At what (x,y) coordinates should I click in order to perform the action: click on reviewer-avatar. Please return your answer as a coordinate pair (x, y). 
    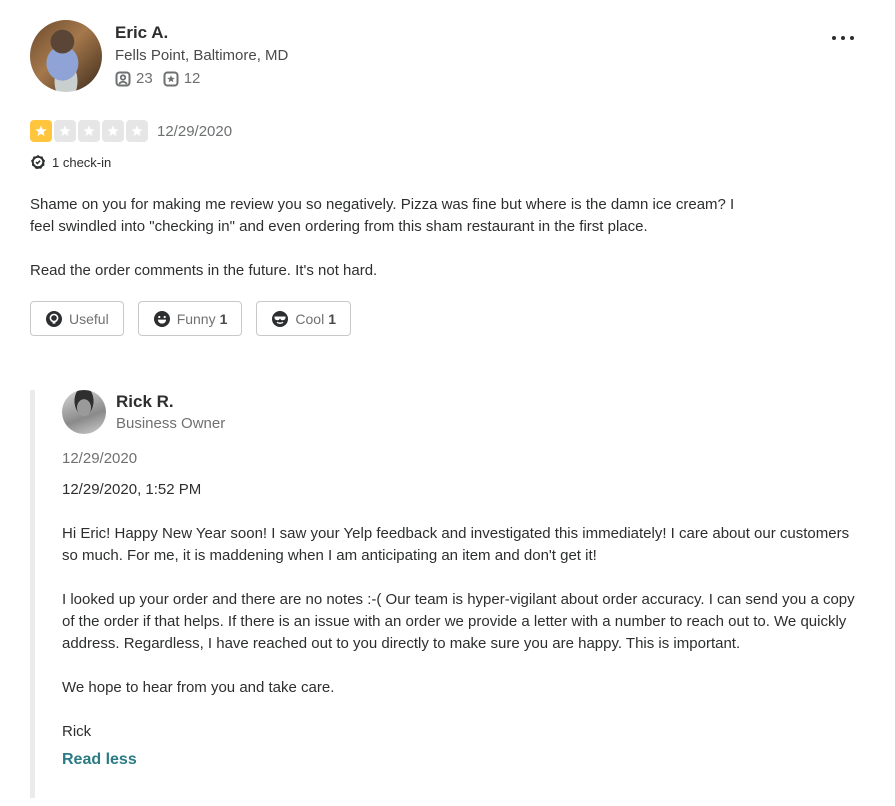
    Looking at the image, I should click on (66, 56).